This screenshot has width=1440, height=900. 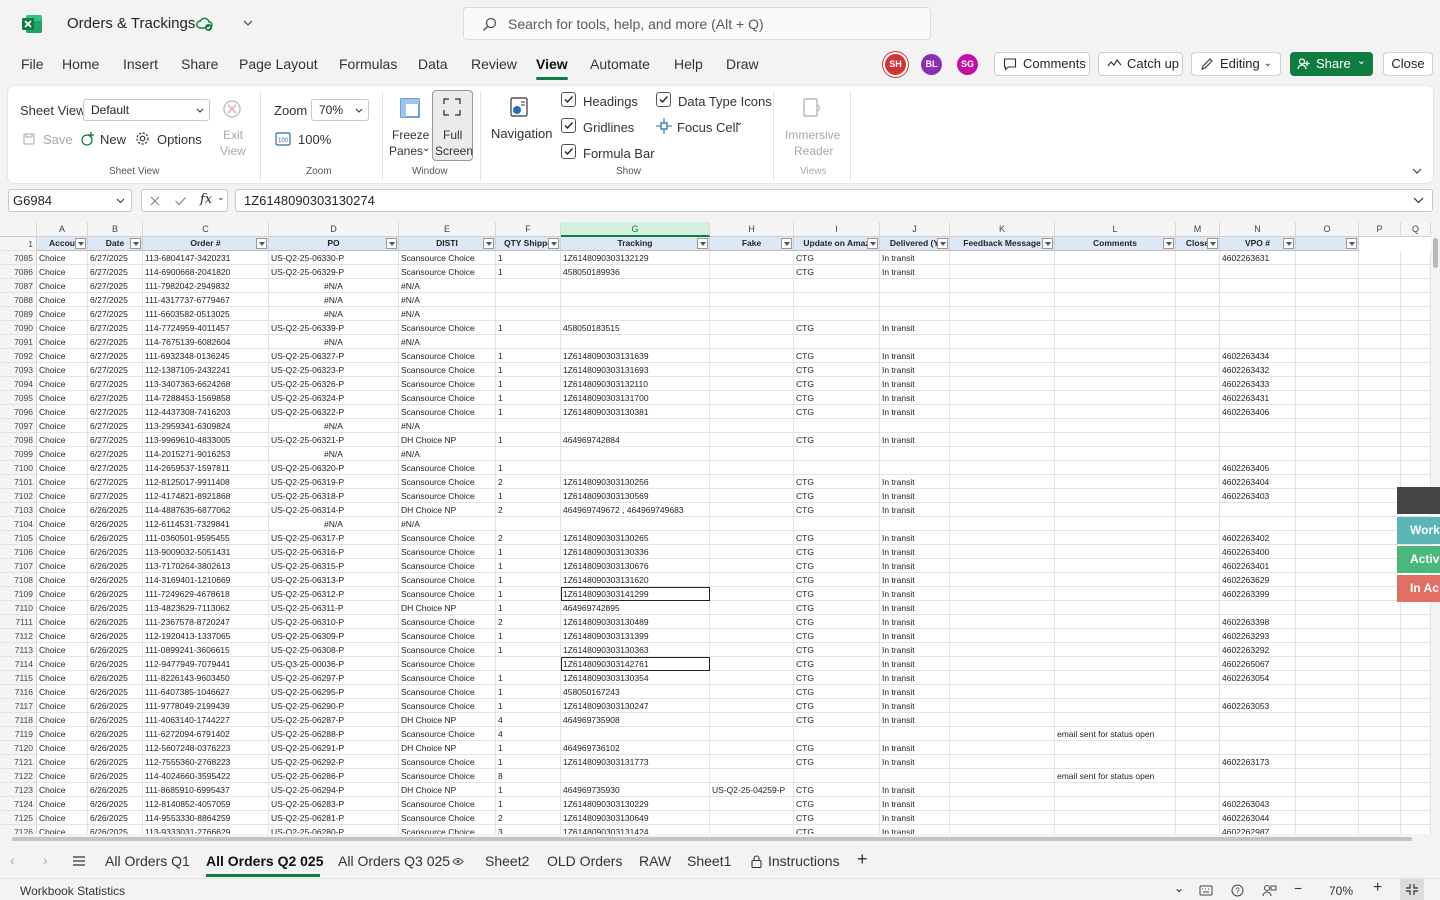 I want to click on row-header: 7094, so click(x=18, y=384).